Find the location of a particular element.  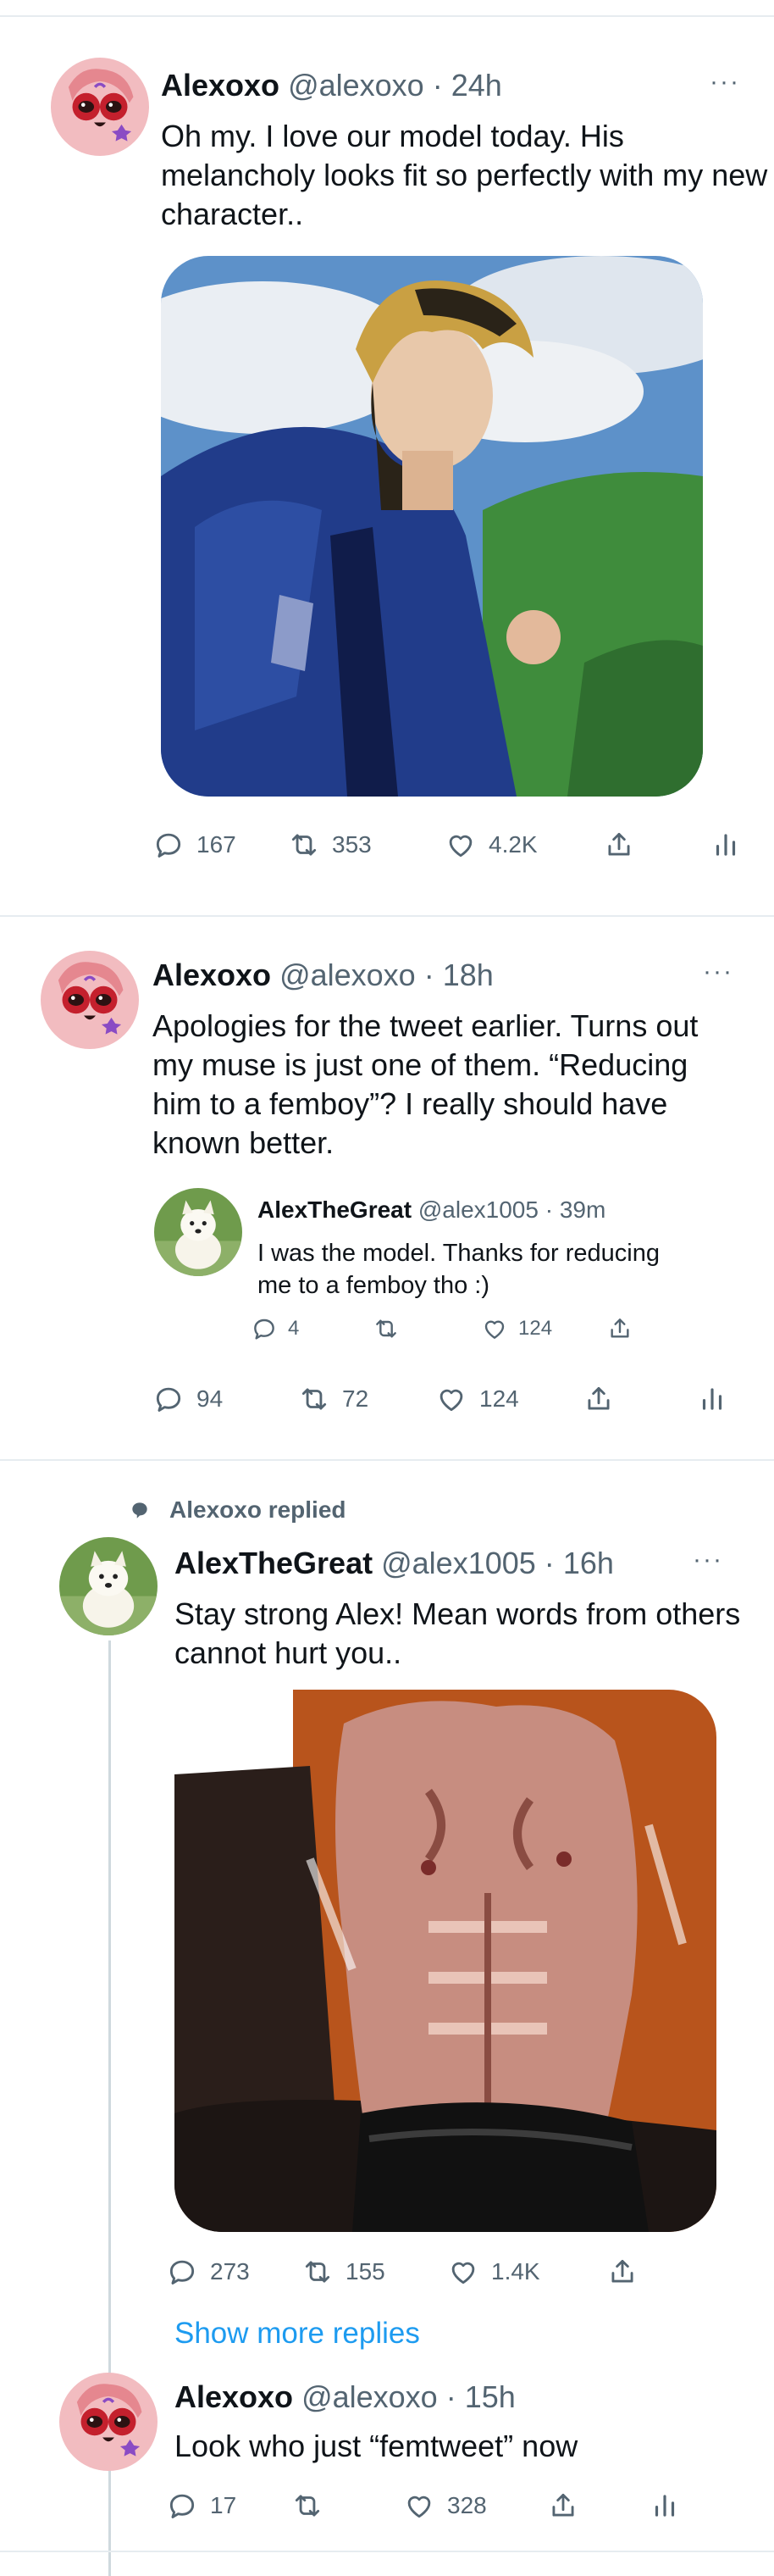

reply-button: 94 is located at coordinates (187, 1399).